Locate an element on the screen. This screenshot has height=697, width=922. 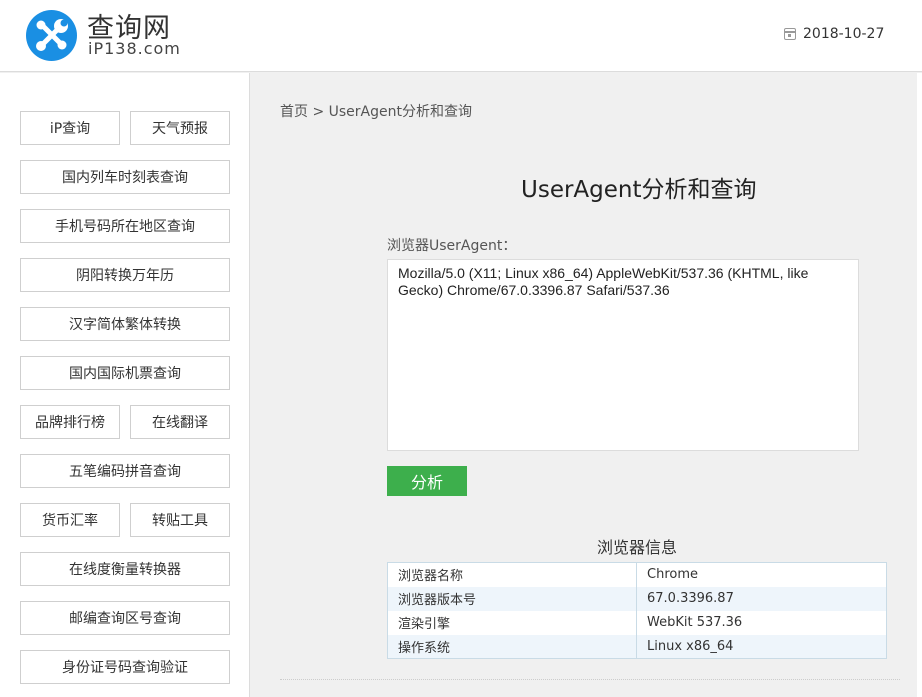
table-row: 操作系统 Linux x86_64 is located at coordinates (637, 646).